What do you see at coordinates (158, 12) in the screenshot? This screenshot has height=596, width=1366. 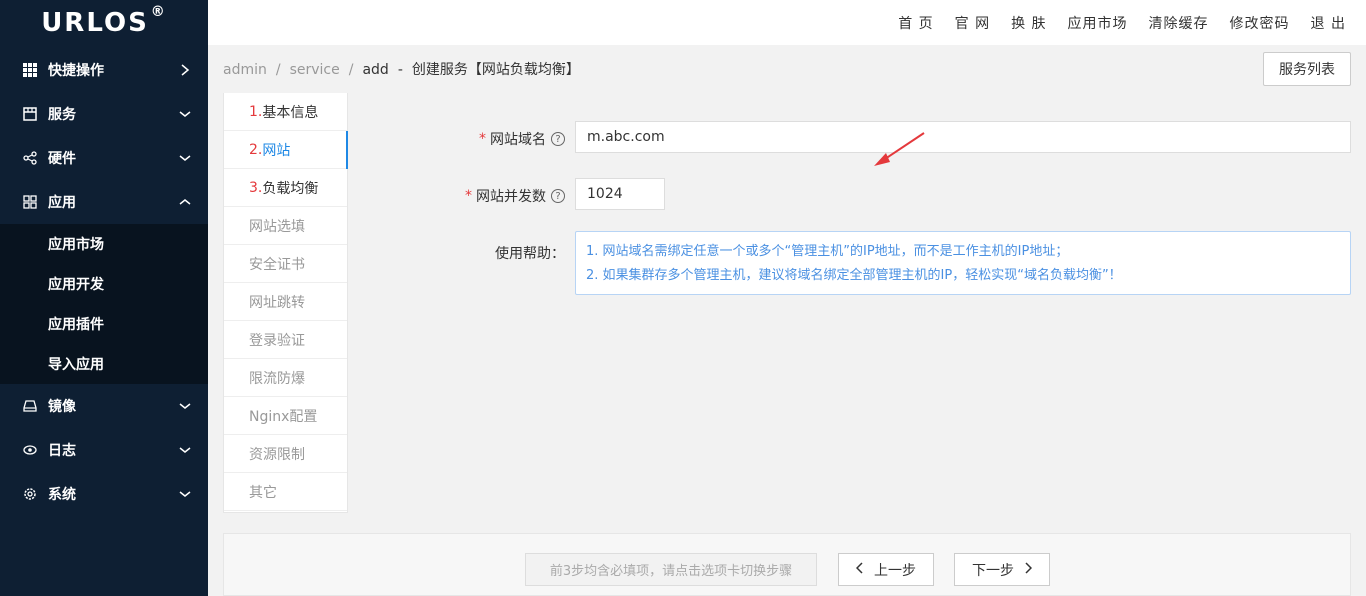 I see `logo-mark: ®` at bounding box center [158, 12].